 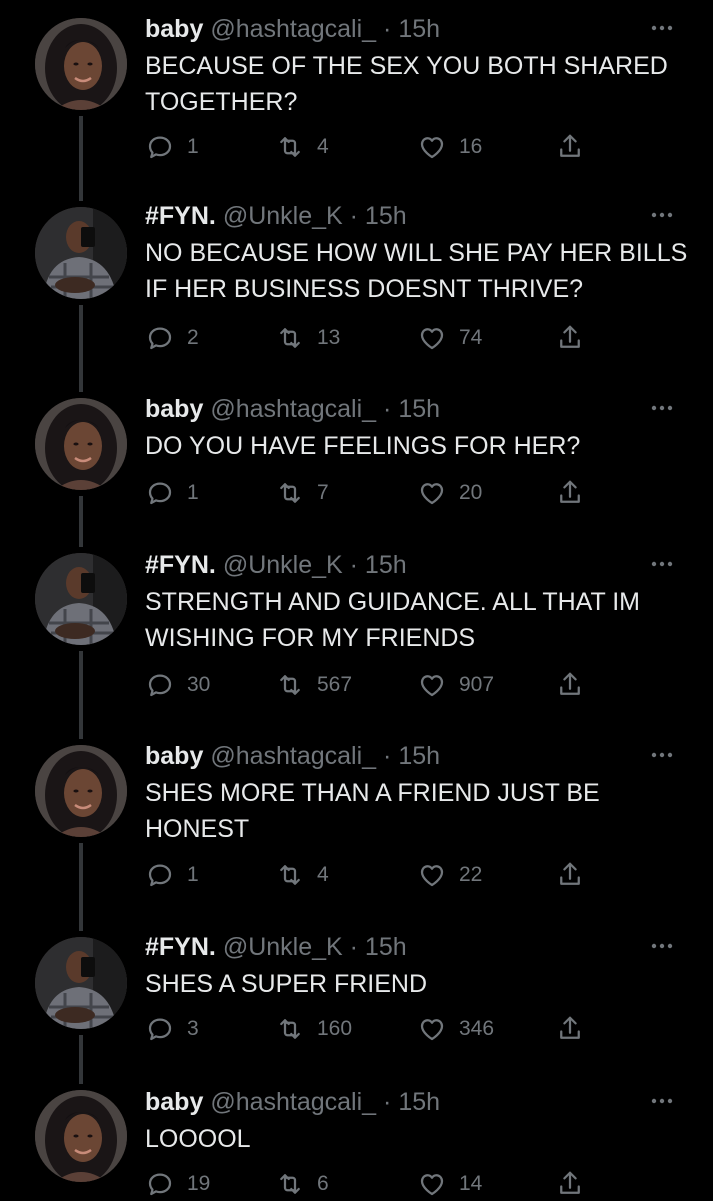 I want to click on retweet-button: 7, so click(x=302, y=493).